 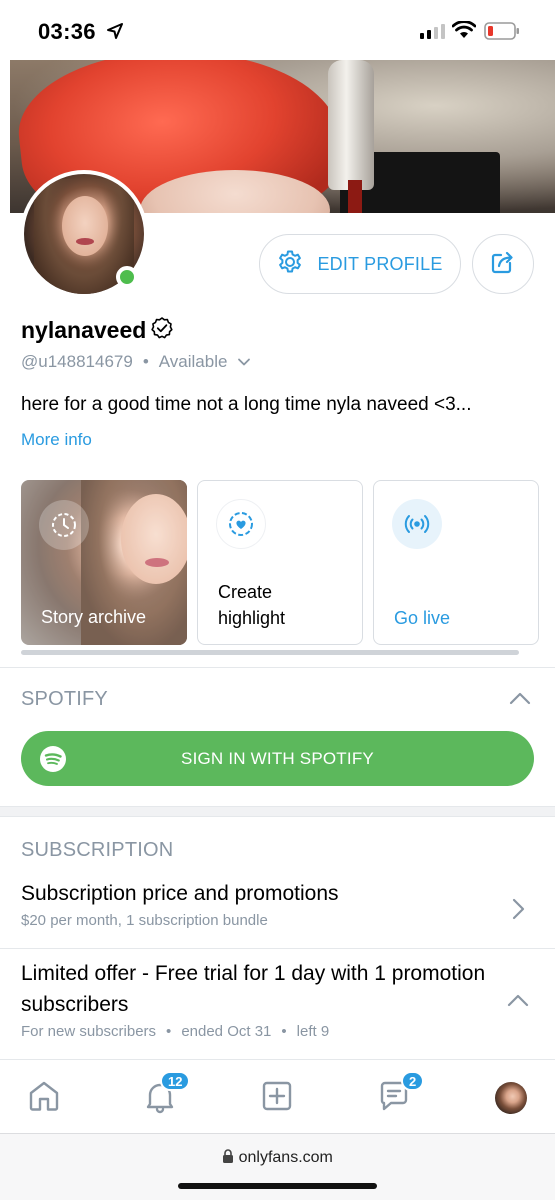 What do you see at coordinates (518, 911) in the screenshot?
I see `chevron-right-icon` at bounding box center [518, 911].